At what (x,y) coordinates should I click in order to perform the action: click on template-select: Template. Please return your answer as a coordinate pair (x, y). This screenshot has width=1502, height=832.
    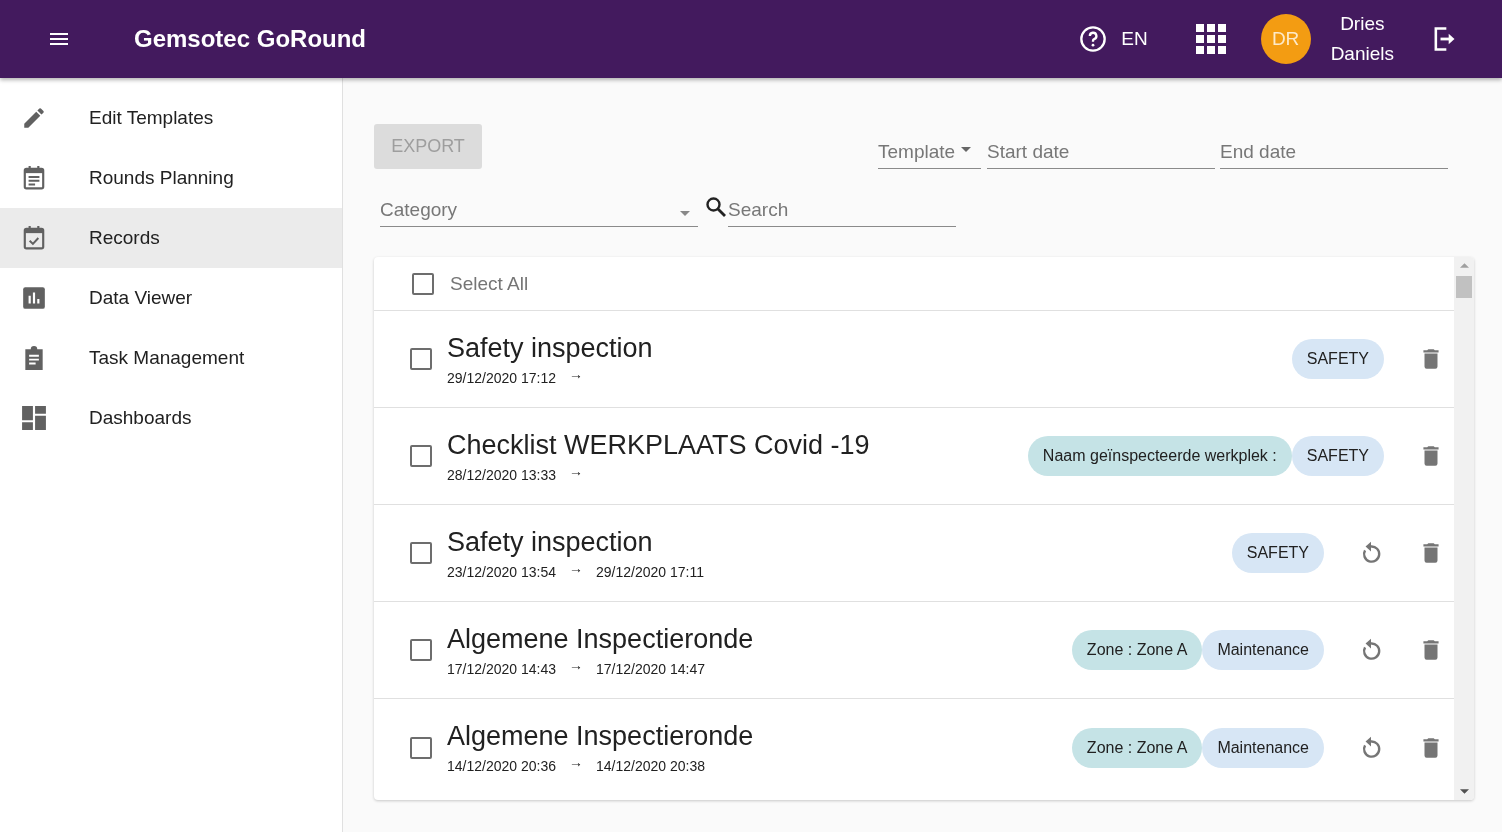
    Looking at the image, I should click on (929, 152).